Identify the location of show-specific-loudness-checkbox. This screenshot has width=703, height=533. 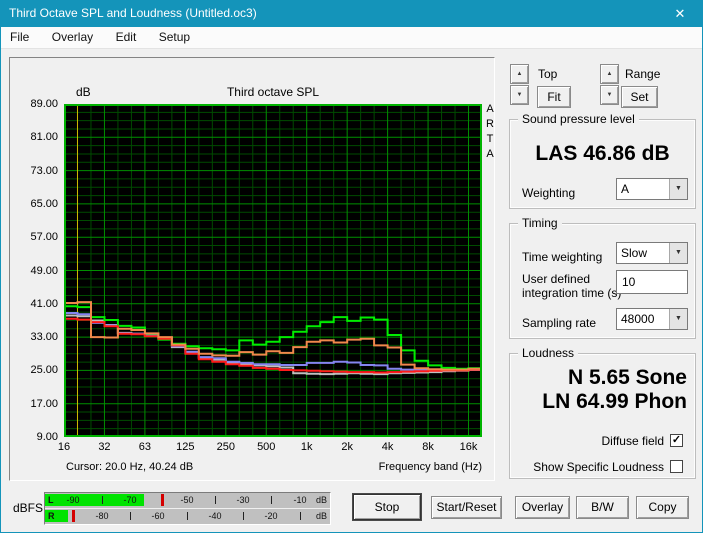
(676, 466).